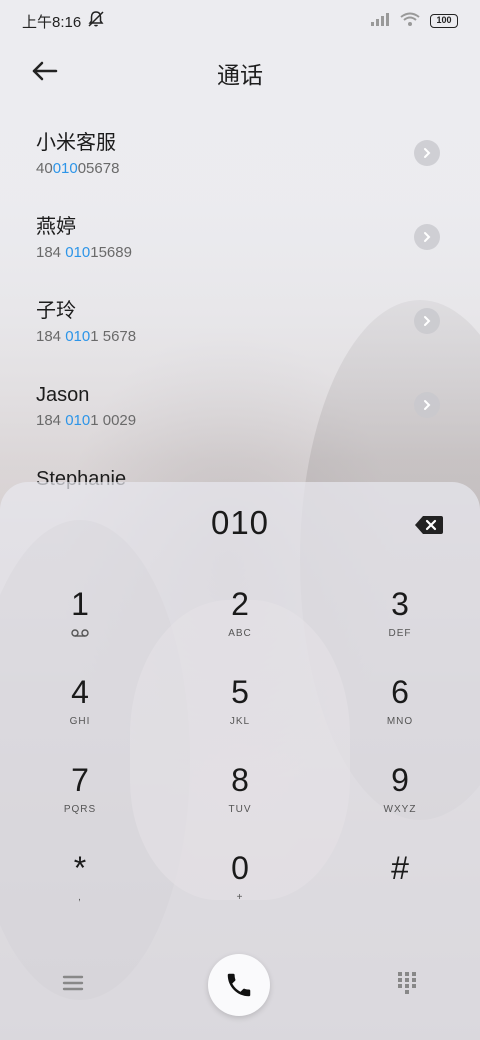  Describe the element at coordinates (380, 21) in the screenshot. I see `signal-icon` at that location.